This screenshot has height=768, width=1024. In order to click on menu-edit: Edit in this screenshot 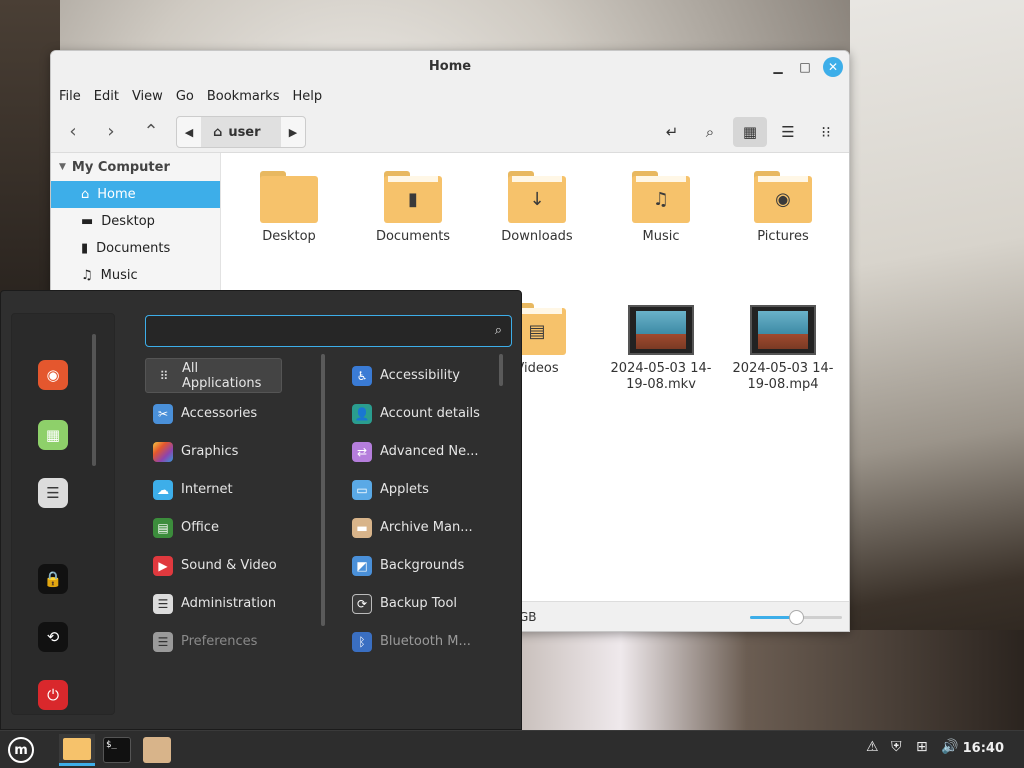, I will do `click(110, 96)`.